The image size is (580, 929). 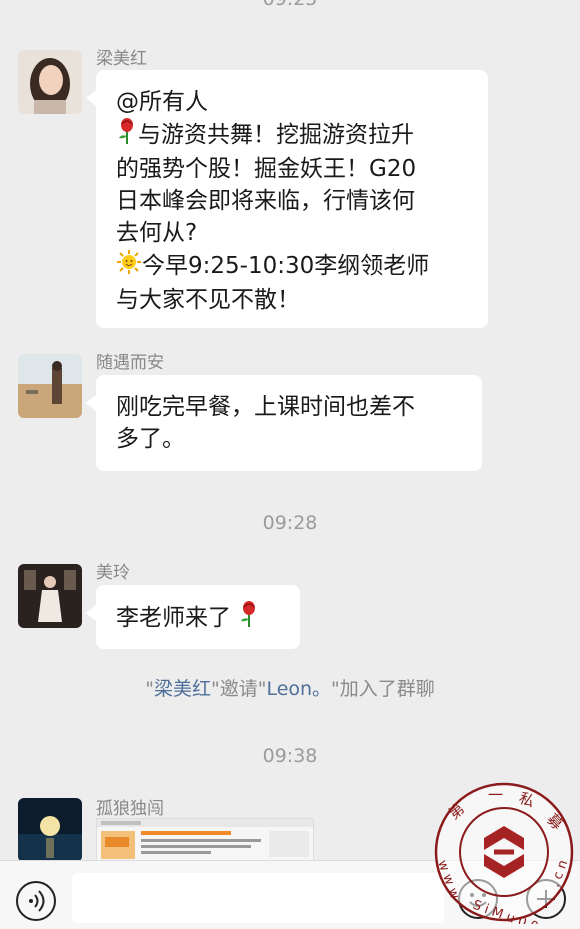 What do you see at coordinates (205, 840) in the screenshot?
I see `image-preview` at bounding box center [205, 840].